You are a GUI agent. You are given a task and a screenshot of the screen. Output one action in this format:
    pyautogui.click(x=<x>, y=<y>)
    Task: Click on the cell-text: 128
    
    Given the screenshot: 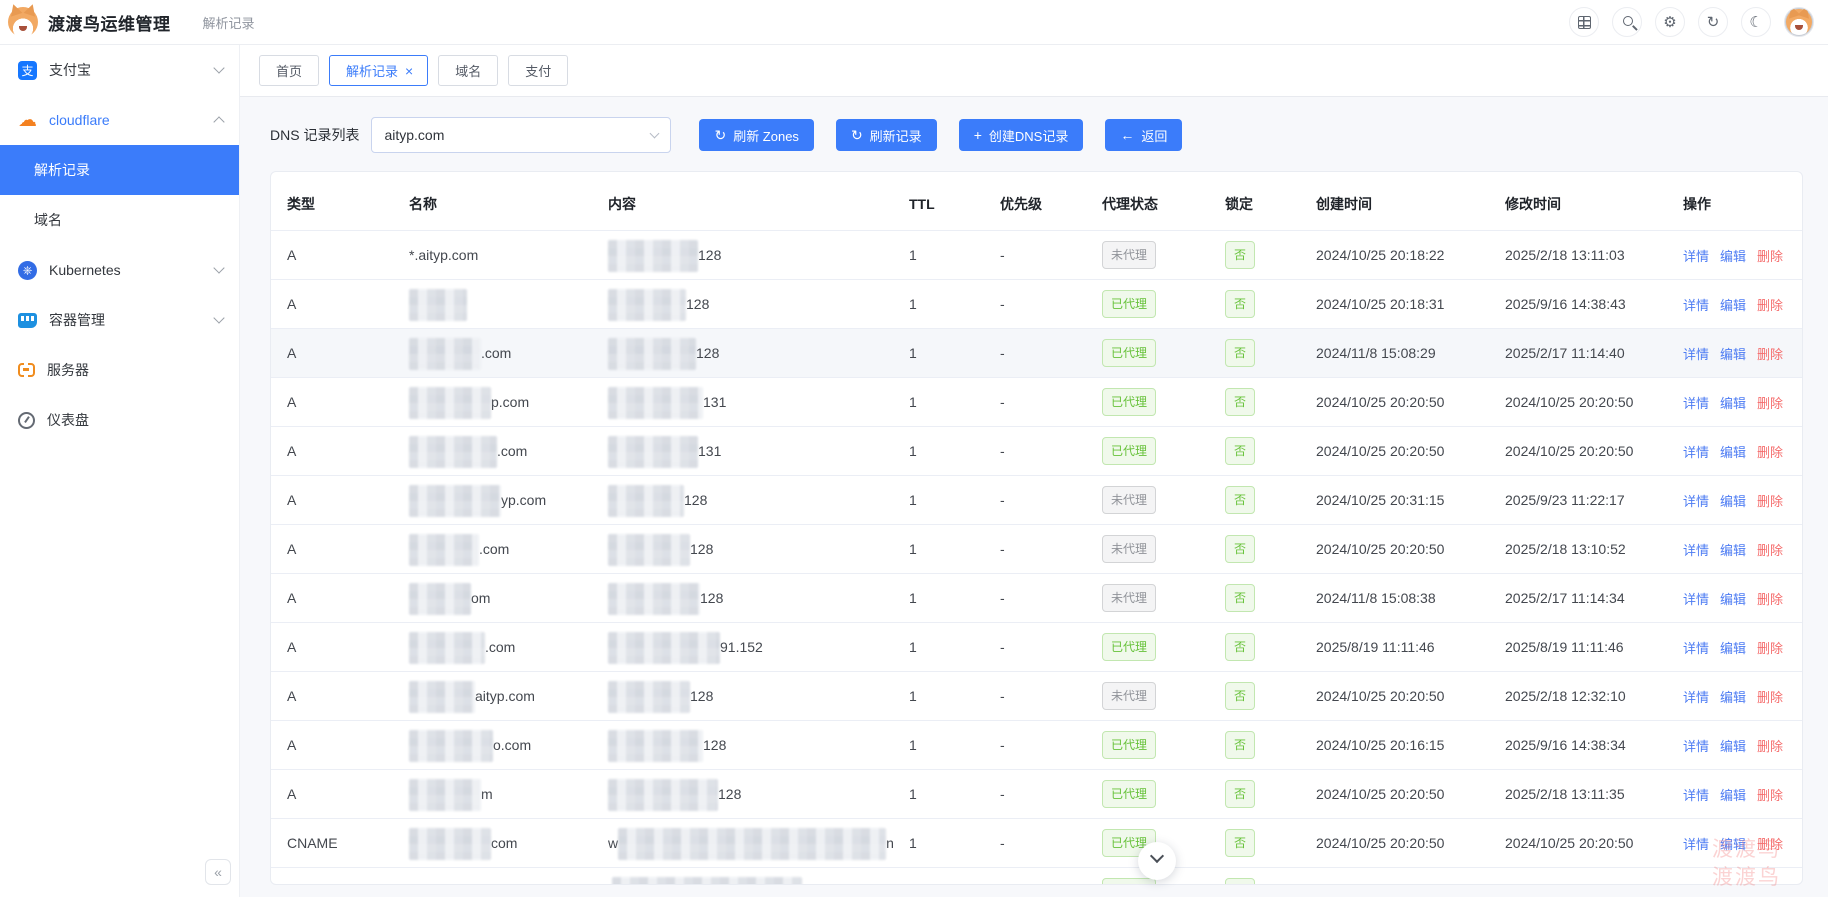 What is the action you would take?
    pyautogui.click(x=698, y=304)
    